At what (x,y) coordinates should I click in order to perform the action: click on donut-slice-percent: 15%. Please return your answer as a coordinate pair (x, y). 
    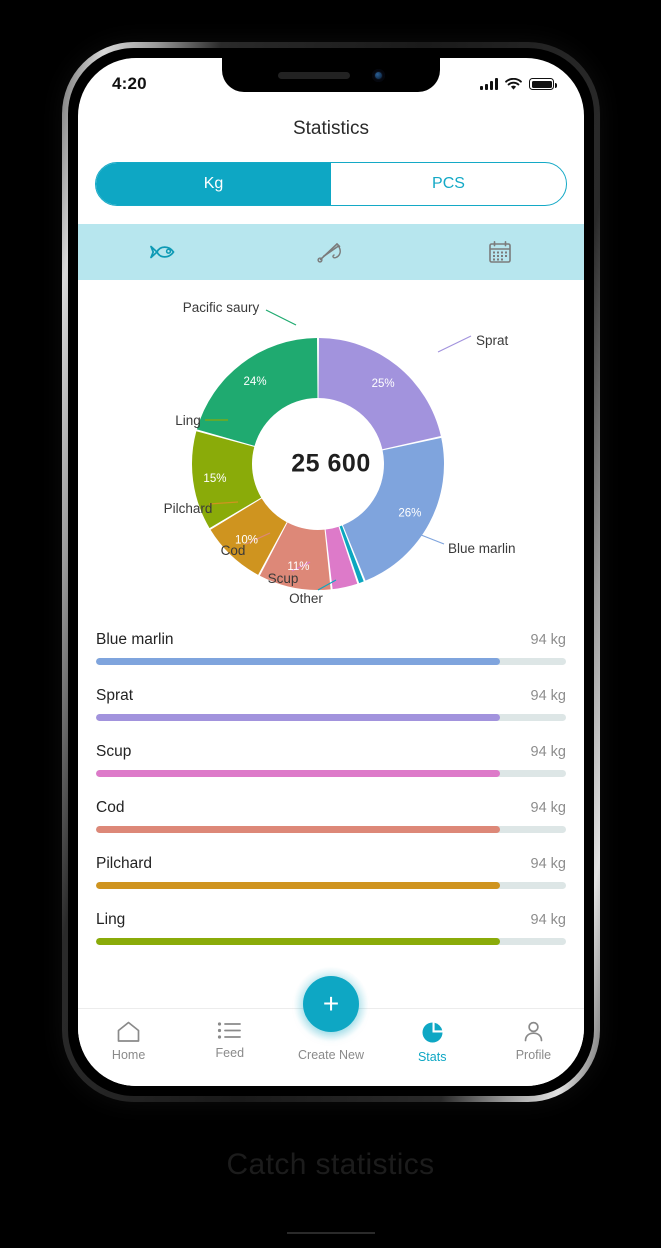
    Looking at the image, I should click on (214, 479).